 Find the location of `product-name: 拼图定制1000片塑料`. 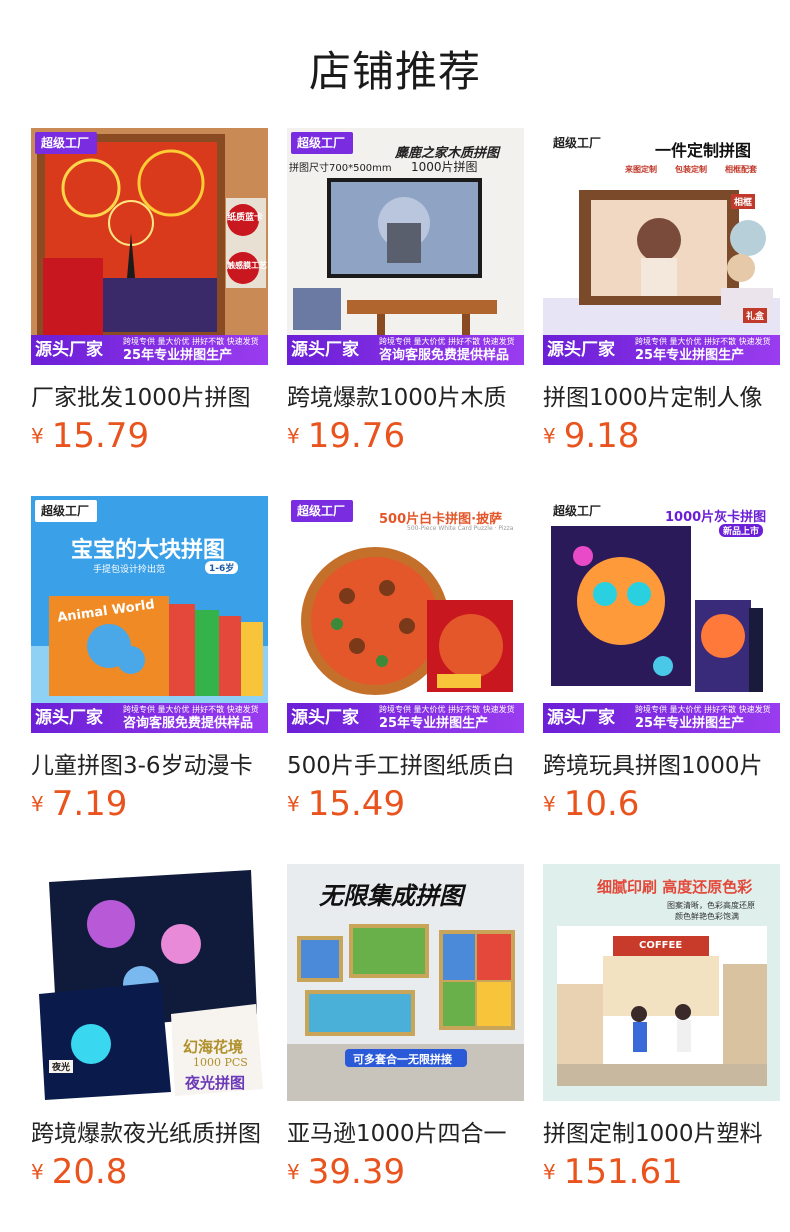

product-name: 拼图定制1000片塑料 is located at coordinates (661, 1131).